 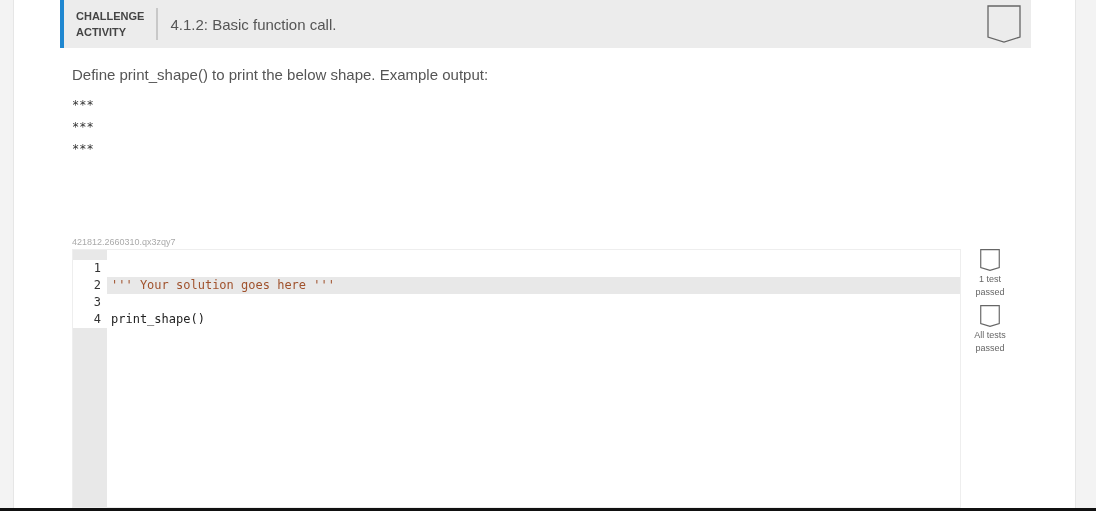 What do you see at coordinates (90, 268) in the screenshot?
I see `line-number: 1` at bounding box center [90, 268].